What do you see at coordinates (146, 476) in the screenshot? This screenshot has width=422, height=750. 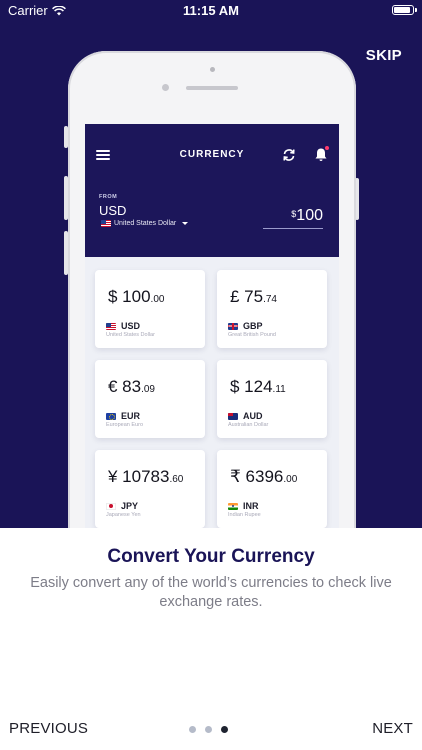 I see `converted-amount: ¥ 10783.60` at bounding box center [146, 476].